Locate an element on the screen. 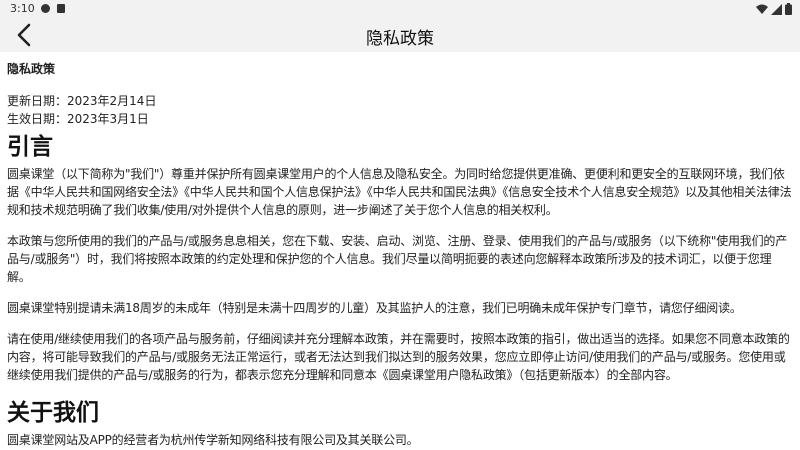  status-icons is located at coordinates (774, 9).